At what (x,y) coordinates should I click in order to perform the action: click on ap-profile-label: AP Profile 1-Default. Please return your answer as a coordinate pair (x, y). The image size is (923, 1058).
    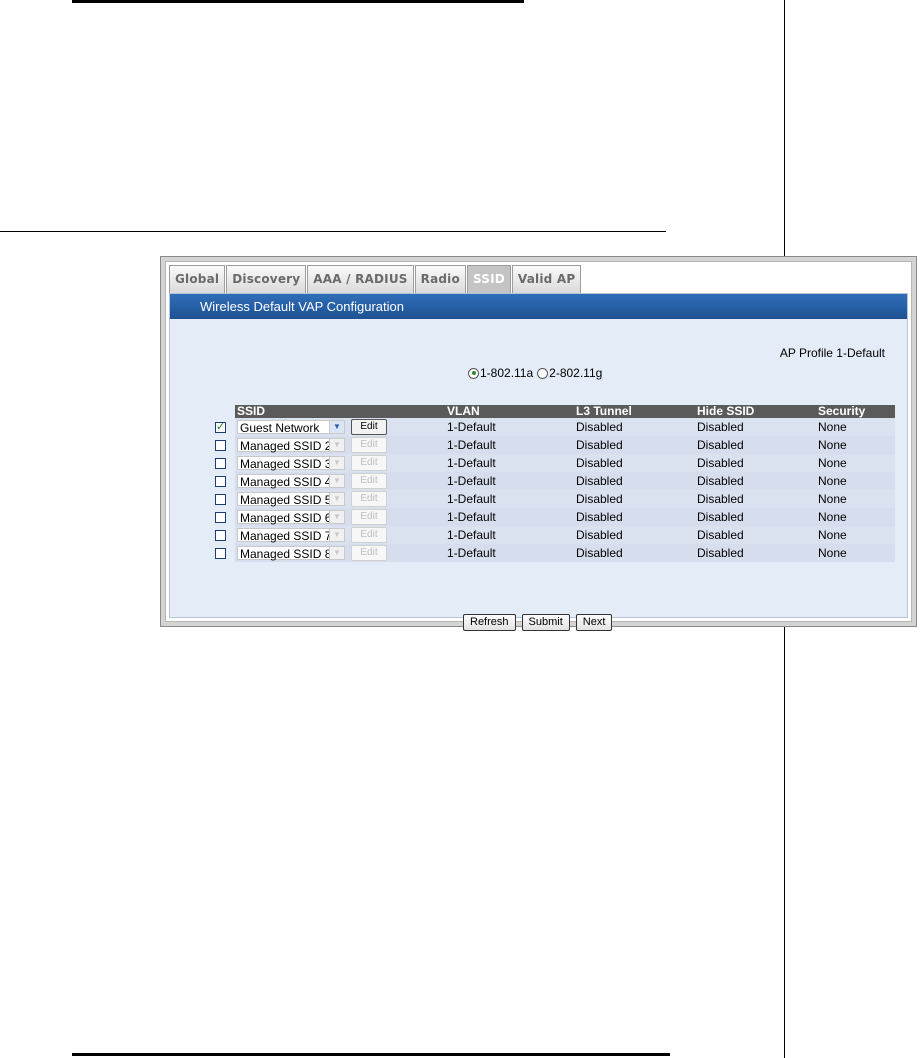
    Looking at the image, I should click on (832, 353).